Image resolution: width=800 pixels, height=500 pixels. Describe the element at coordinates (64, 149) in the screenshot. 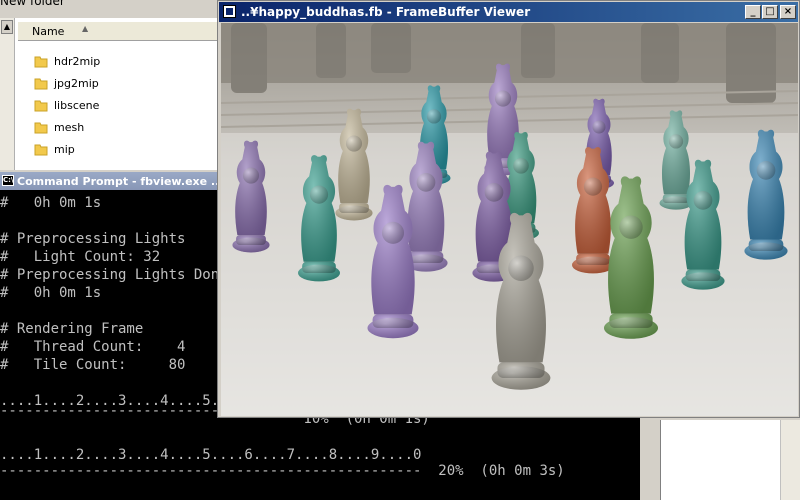

I see `folder-label: mip` at that location.